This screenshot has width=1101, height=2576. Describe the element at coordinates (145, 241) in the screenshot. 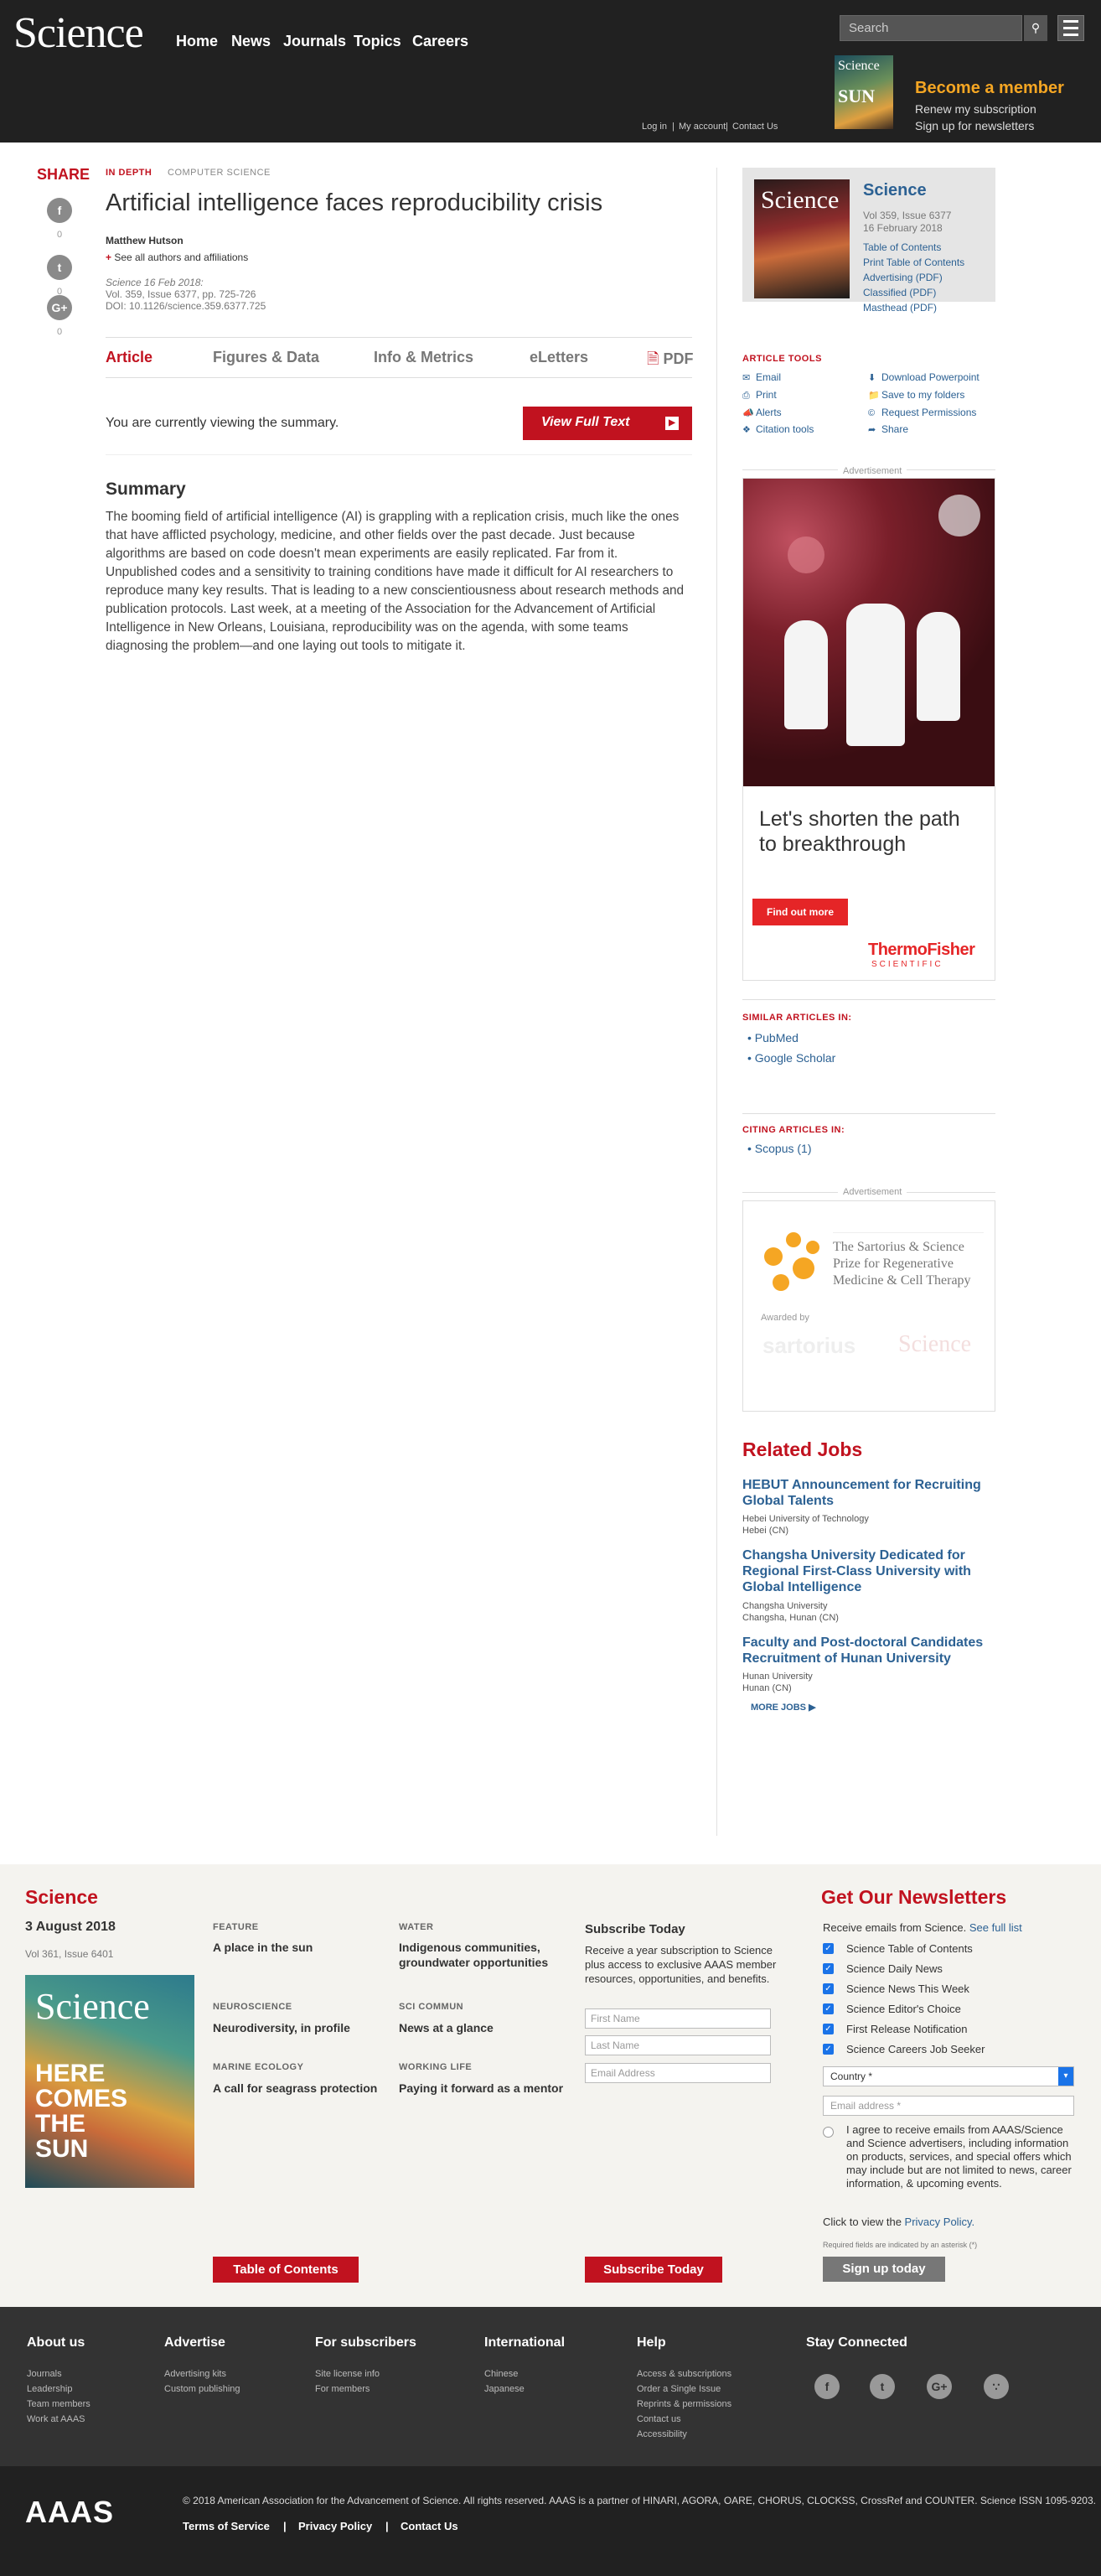

I see `article-author: Matthew Hutson` at that location.